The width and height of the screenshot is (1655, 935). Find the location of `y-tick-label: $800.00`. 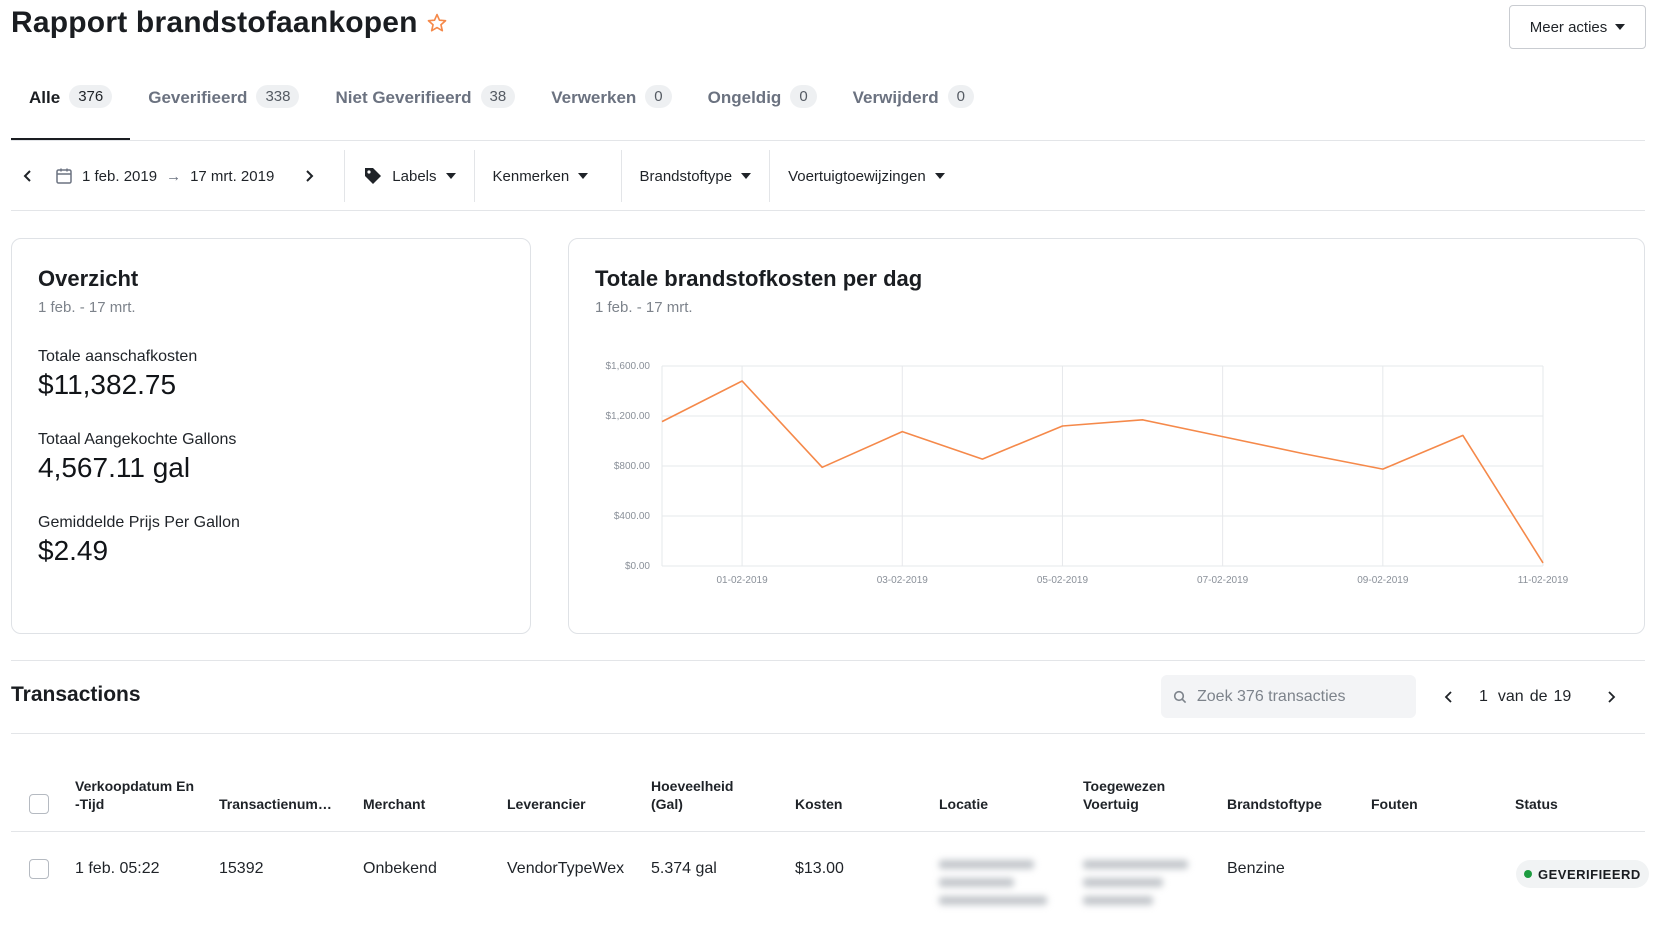

y-tick-label: $800.00 is located at coordinates (632, 466).